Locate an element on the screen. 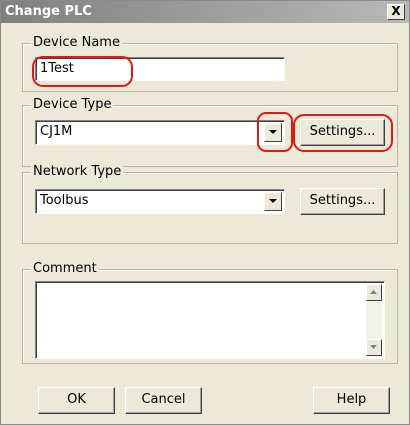 The width and height of the screenshot is (410, 425). device-type-select: CJ1M is located at coordinates (160, 132).